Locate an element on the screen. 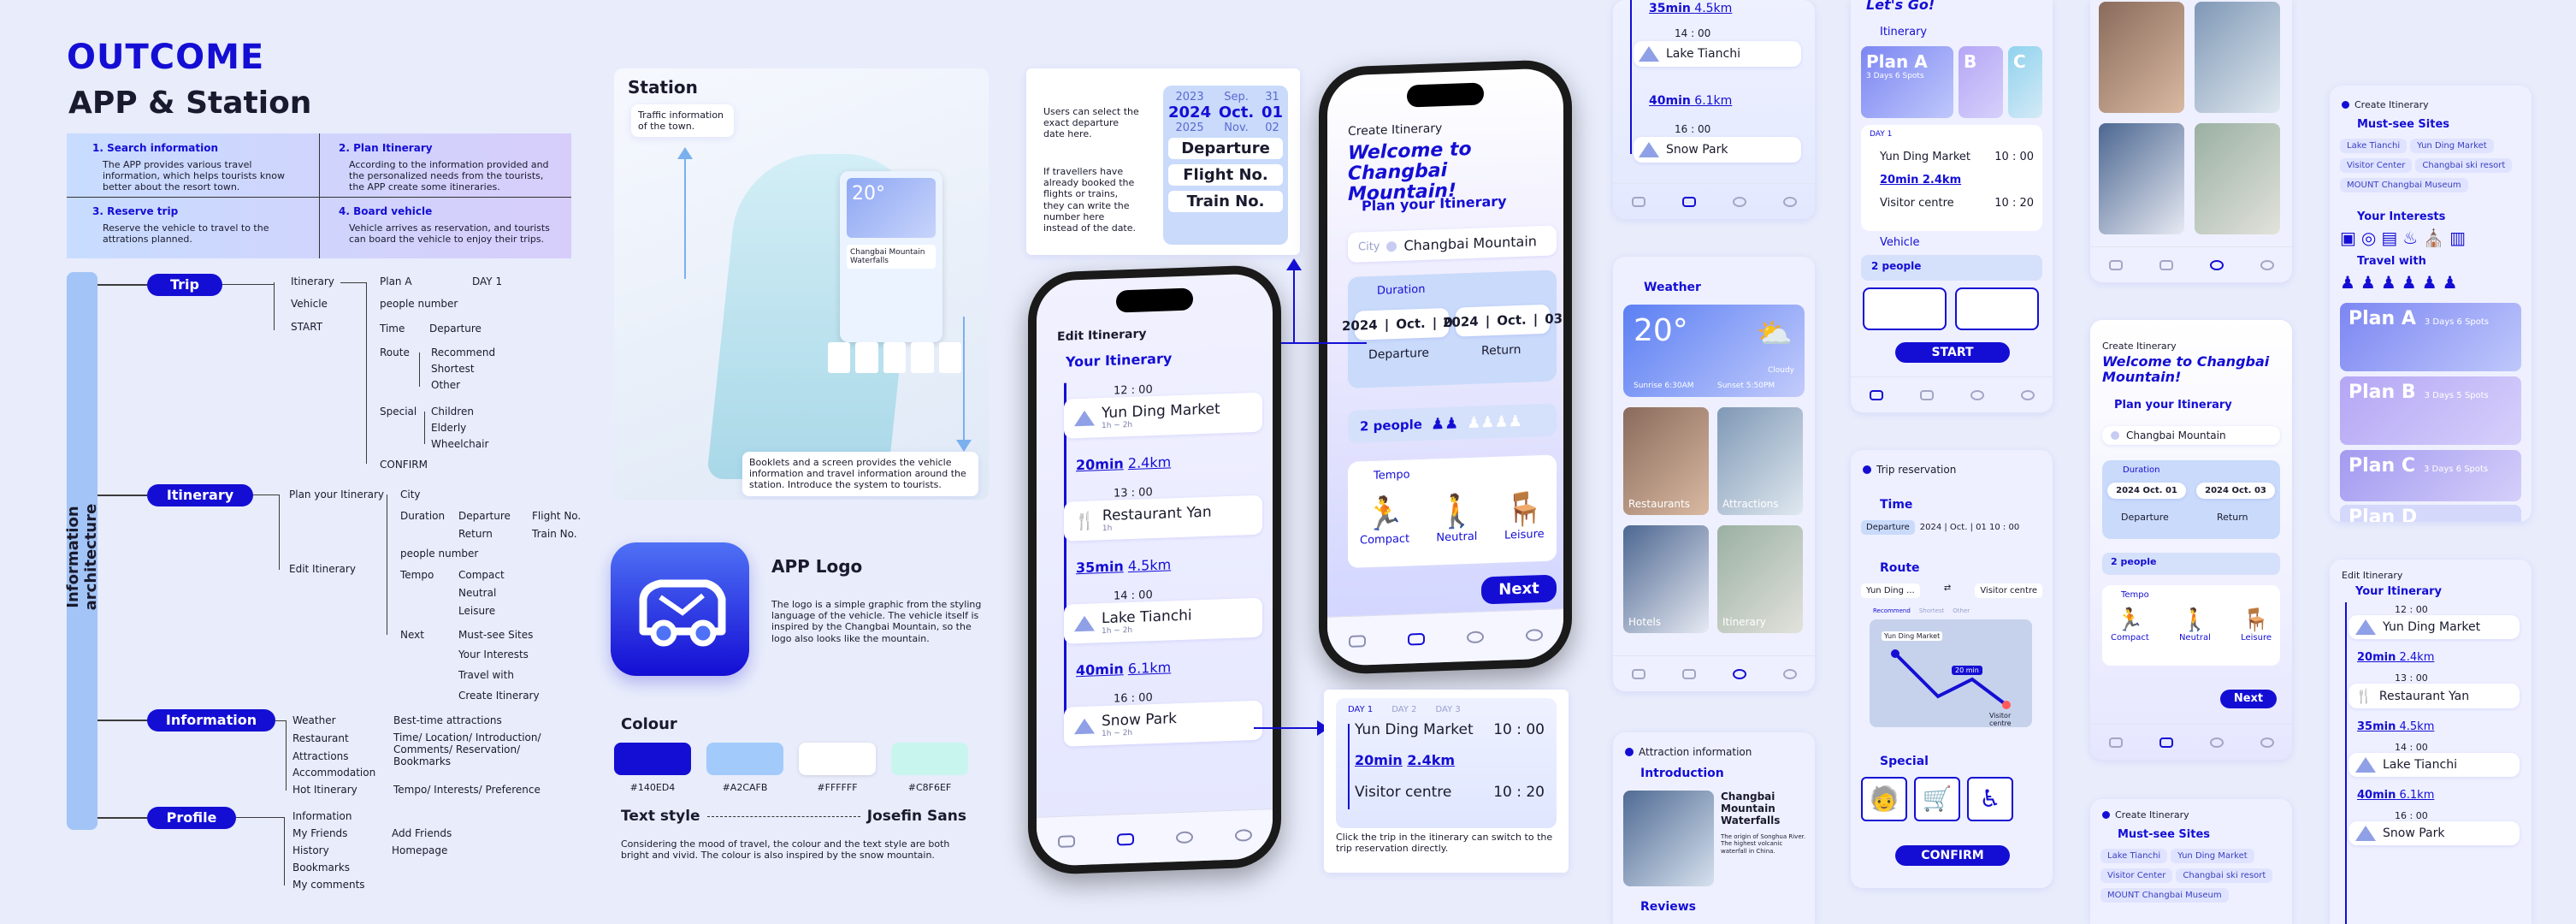  c4-stop-tianchi: Lake Tianchi is located at coordinates (2434, 765).